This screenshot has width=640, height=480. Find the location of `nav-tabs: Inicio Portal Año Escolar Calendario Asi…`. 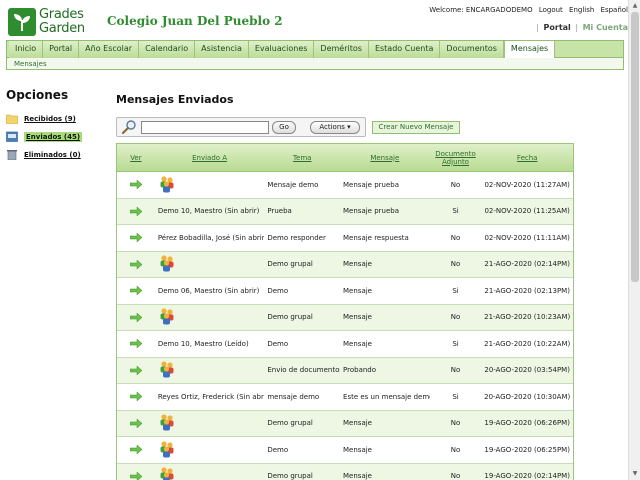

nav-tabs: Inicio Portal Año Escolar Calendario Asi… is located at coordinates (315, 49).